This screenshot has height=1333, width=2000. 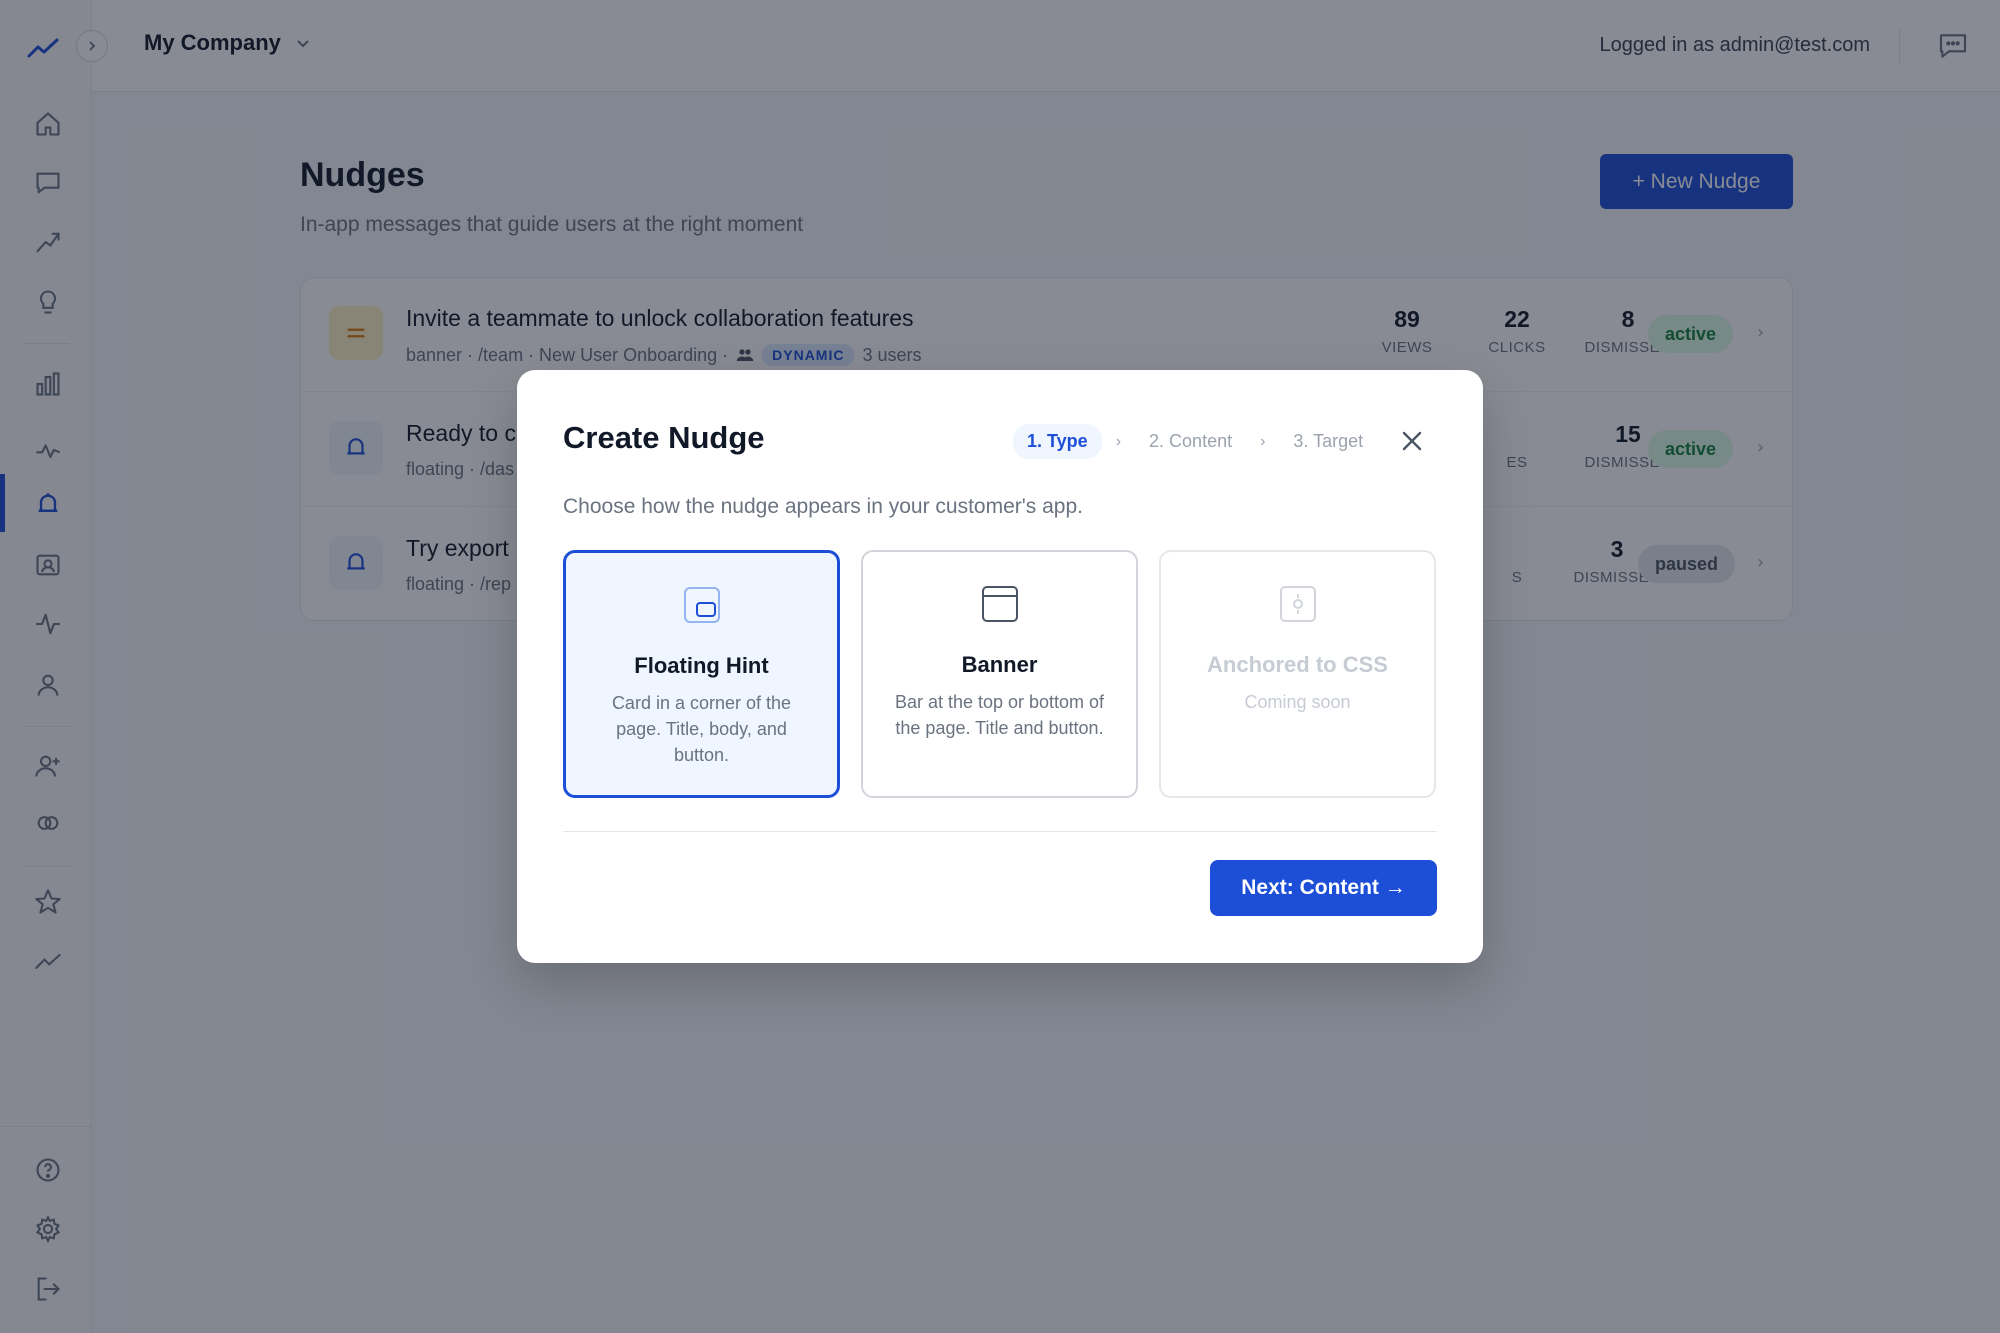 What do you see at coordinates (664, 437) in the screenshot?
I see `modal-title: Create Nudge` at bounding box center [664, 437].